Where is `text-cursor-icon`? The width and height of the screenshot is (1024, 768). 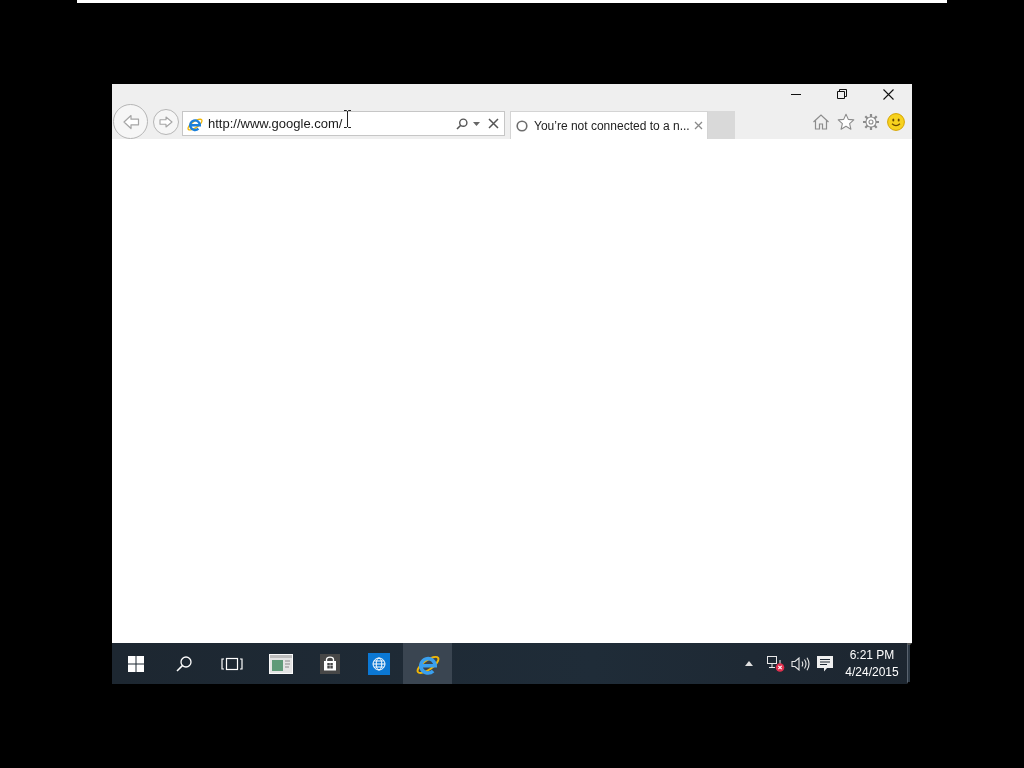
text-cursor-icon is located at coordinates (347, 119).